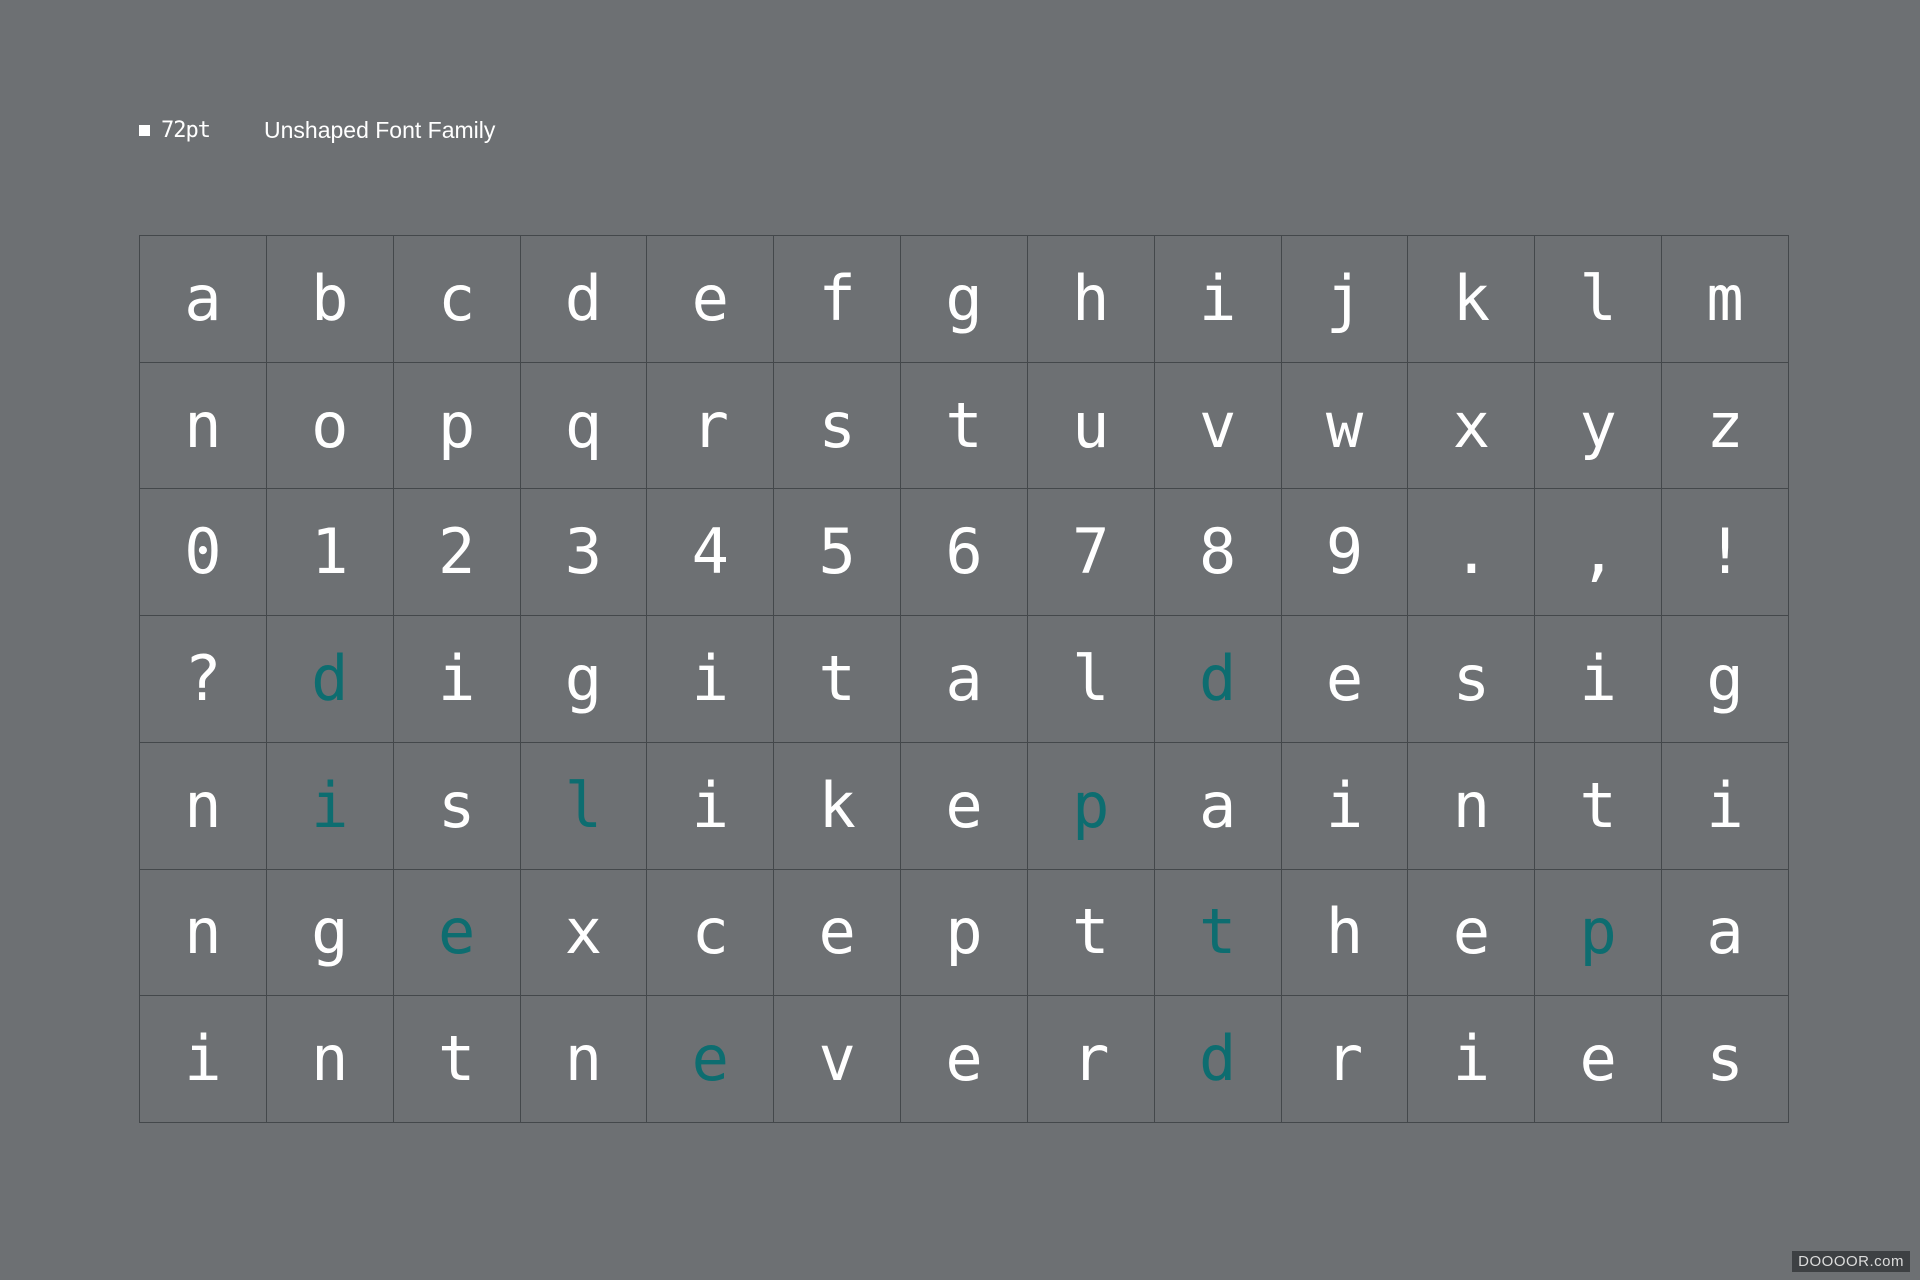 Image resolution: width=1920 pixels, height=1280 pixels. What do you see at coordinates (584, 426) in the screenshot?
I see `glyph-cell: q` at bounding box center [584, 426].